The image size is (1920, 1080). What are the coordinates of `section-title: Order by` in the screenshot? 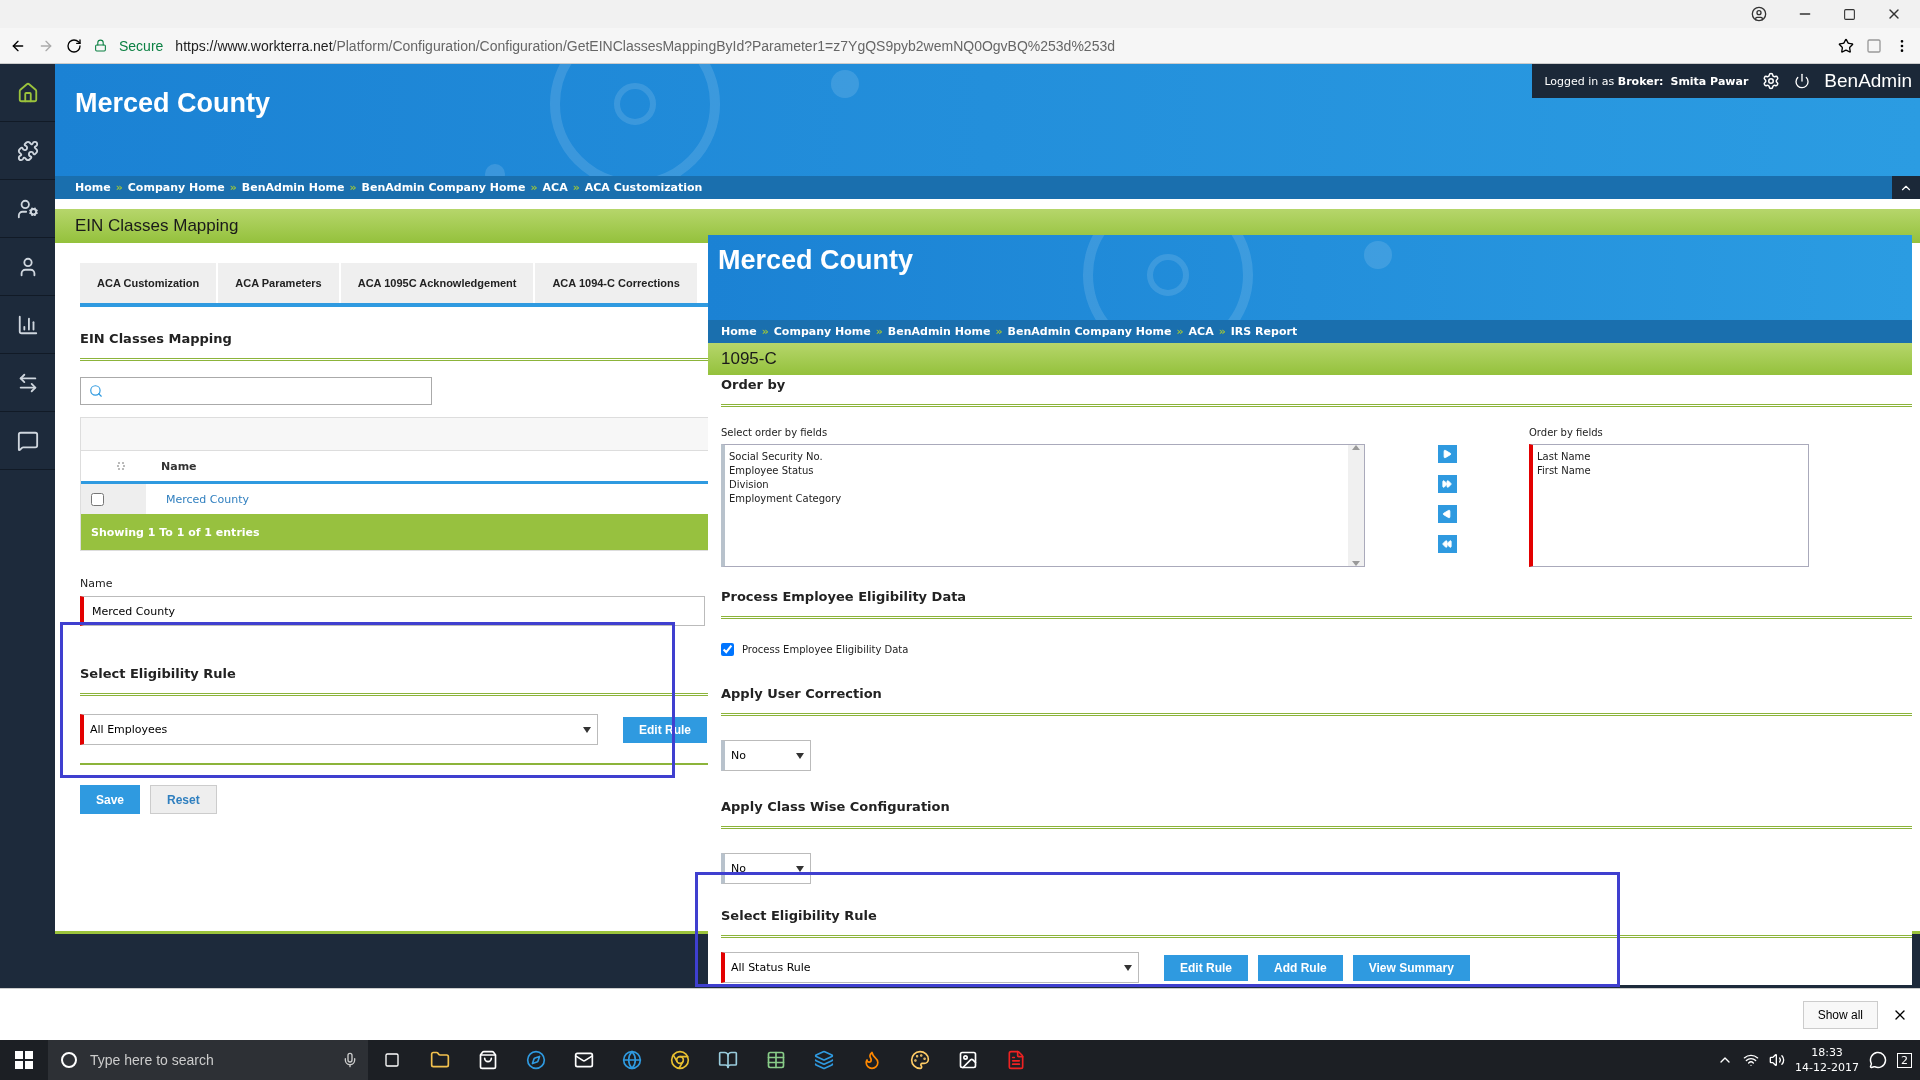 It's located at (1316, 392).